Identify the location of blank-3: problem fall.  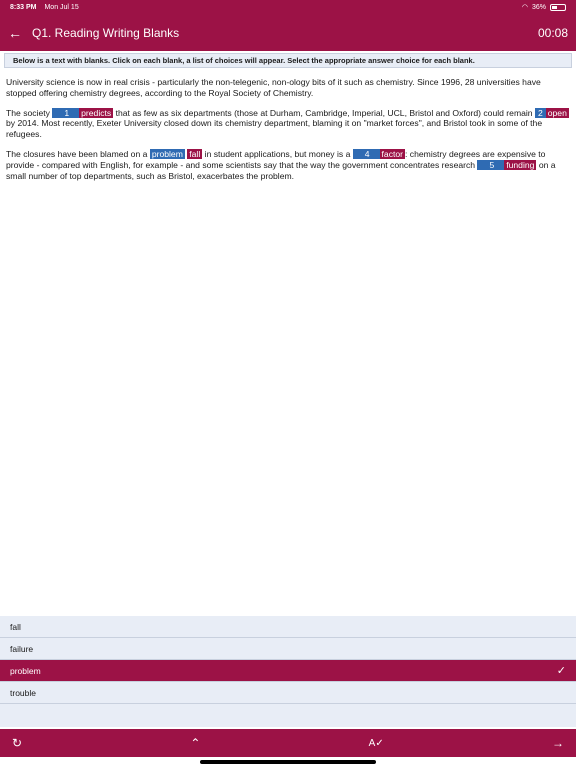
(176, 153).